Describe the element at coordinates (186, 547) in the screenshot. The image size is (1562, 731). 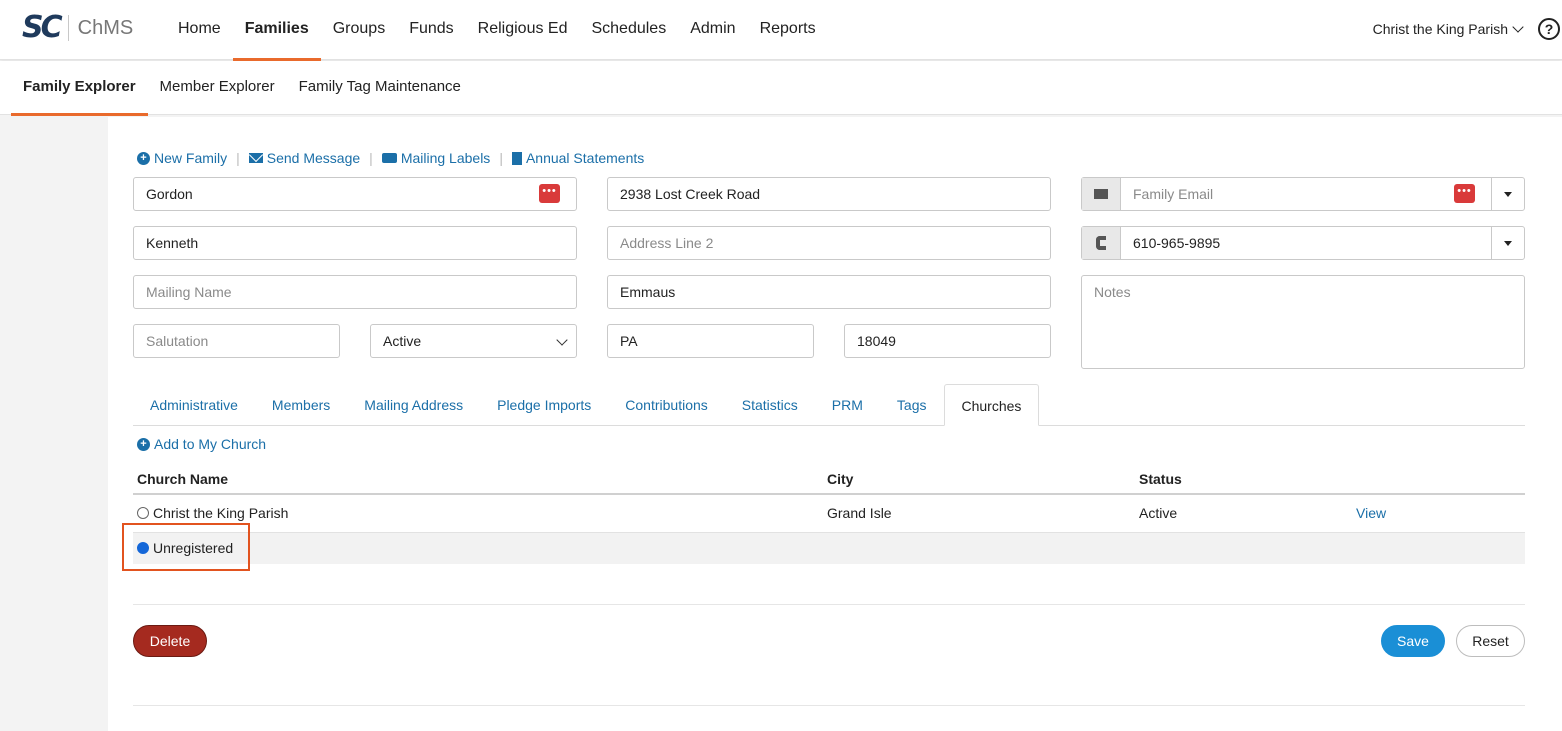
I see `selection-highlight-box` at that location.